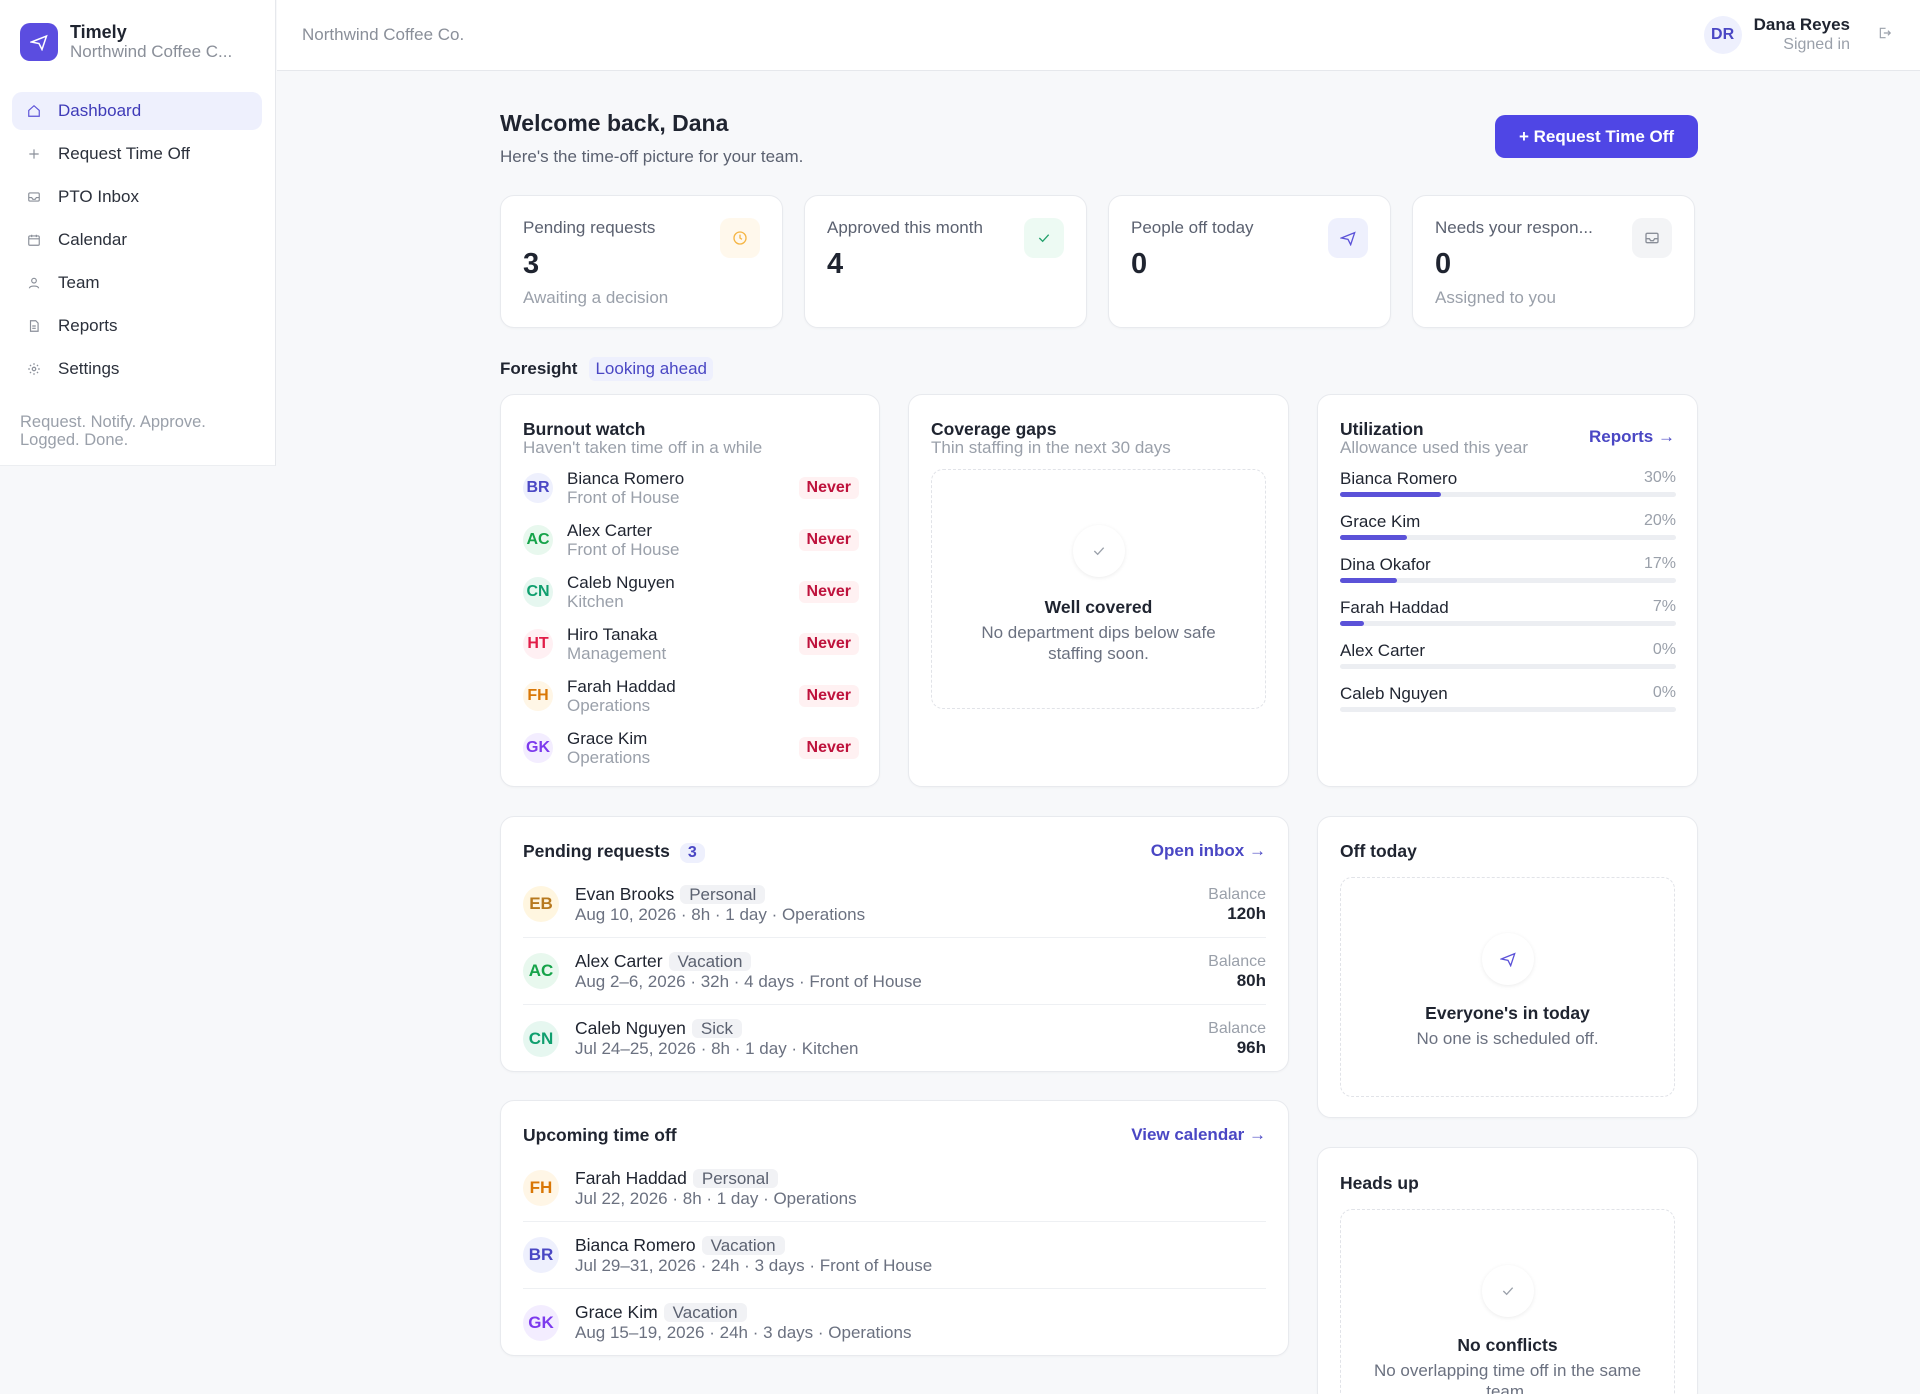 The width and height of the screenshot is (1920, 1394). I want to click on sidebar-item-settings: Settings, so click(137, 369).